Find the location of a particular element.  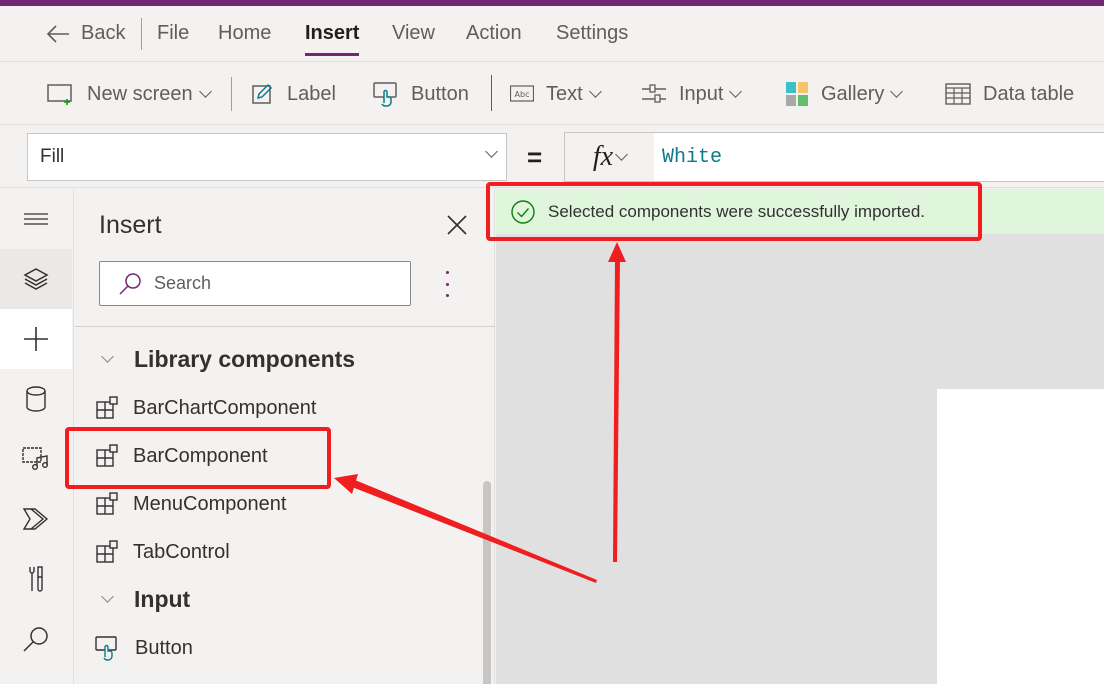

text-button: Abc Text is located at coordinates (556, 94).